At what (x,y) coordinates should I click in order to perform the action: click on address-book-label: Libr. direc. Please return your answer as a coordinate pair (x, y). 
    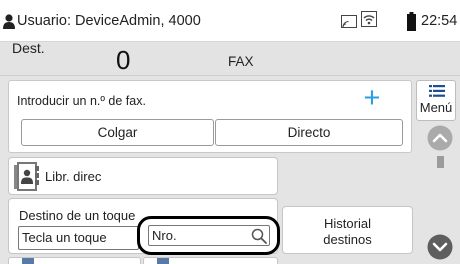
    Looking at the image, I should click on (73, 176).